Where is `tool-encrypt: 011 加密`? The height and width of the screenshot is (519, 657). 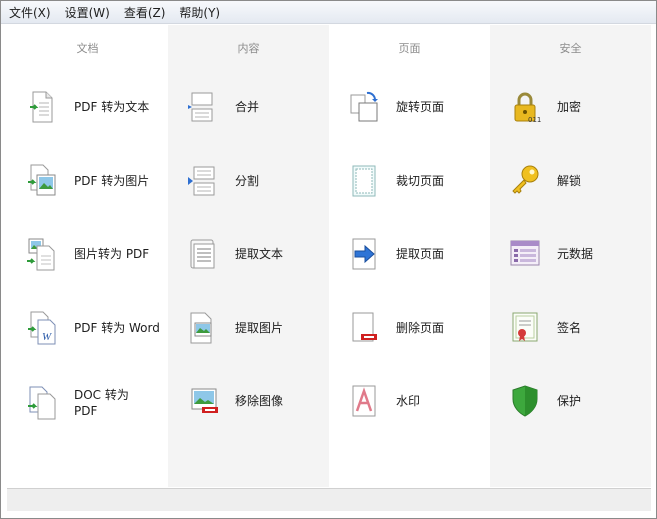 tool-encrypt: 011 加密 is located at coordinates (578, 107).